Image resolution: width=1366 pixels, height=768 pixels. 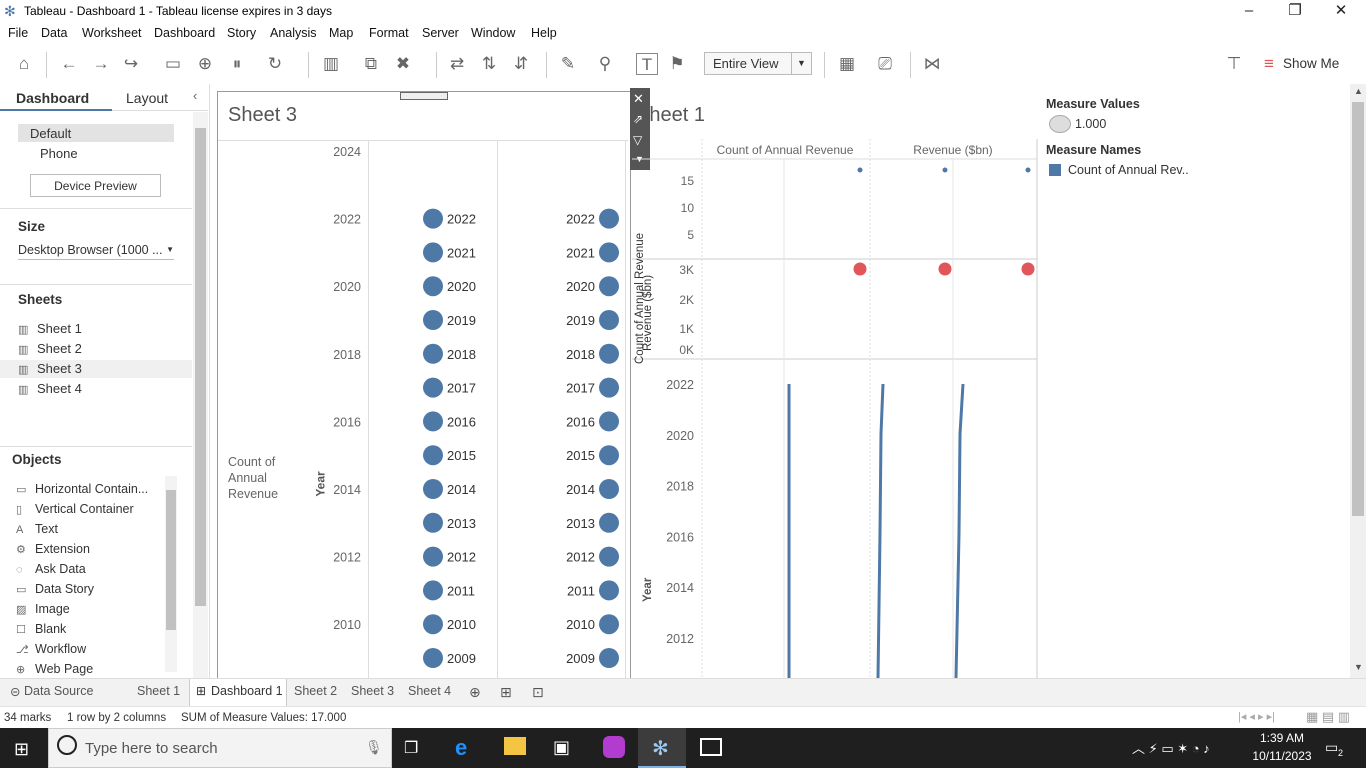 I want to click on measure-names-item: Count of Annual Rev.., so click(x=1128, y=170).